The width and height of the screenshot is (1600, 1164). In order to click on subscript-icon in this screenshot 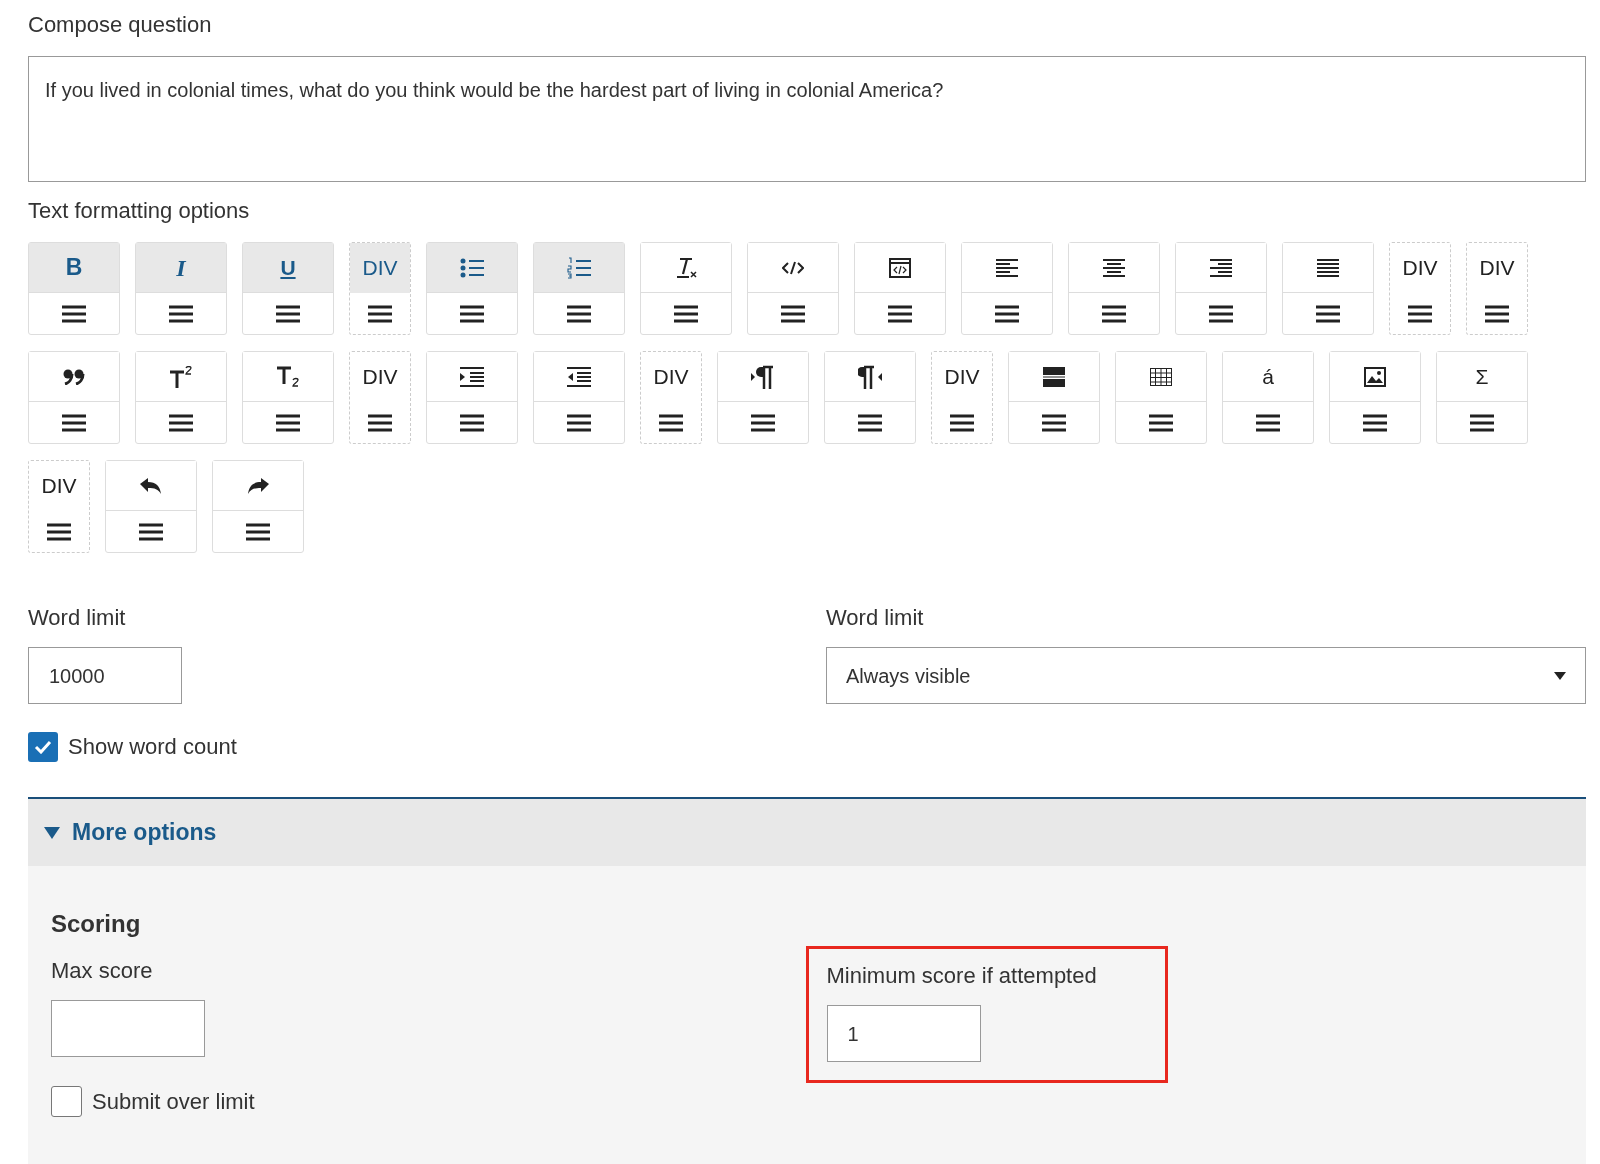, I will do `click(288, 376)`.